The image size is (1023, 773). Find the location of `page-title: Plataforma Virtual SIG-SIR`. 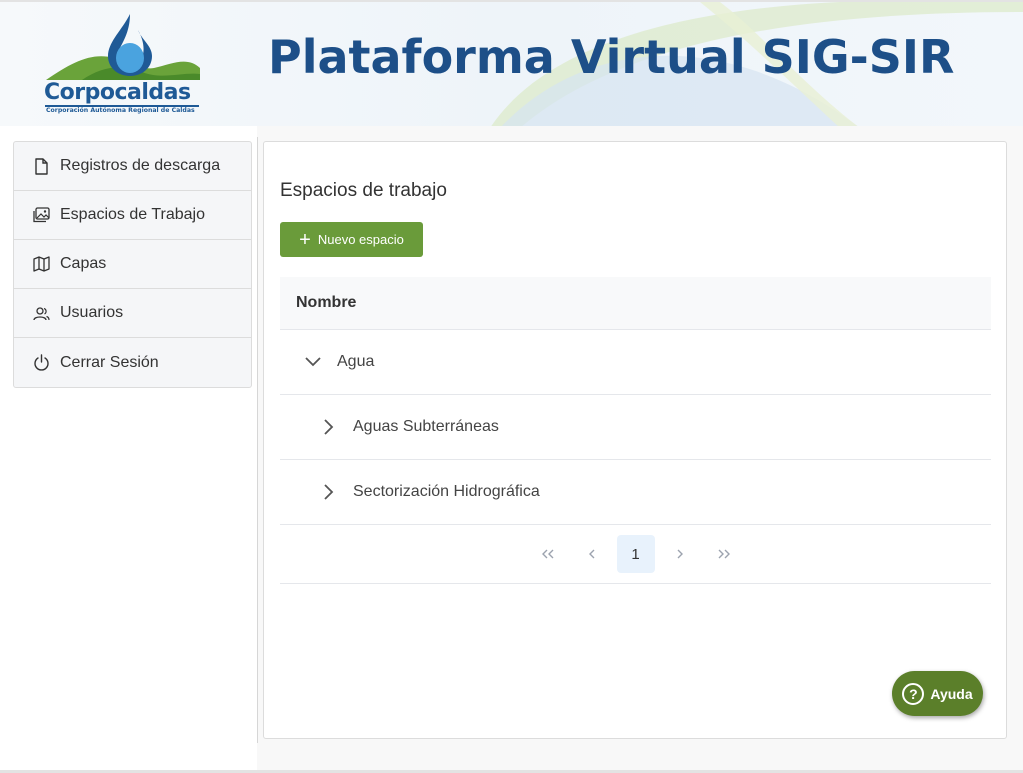

page-title: Plataforma Virtual SIG-SIR is located at coordinates (611, 57).